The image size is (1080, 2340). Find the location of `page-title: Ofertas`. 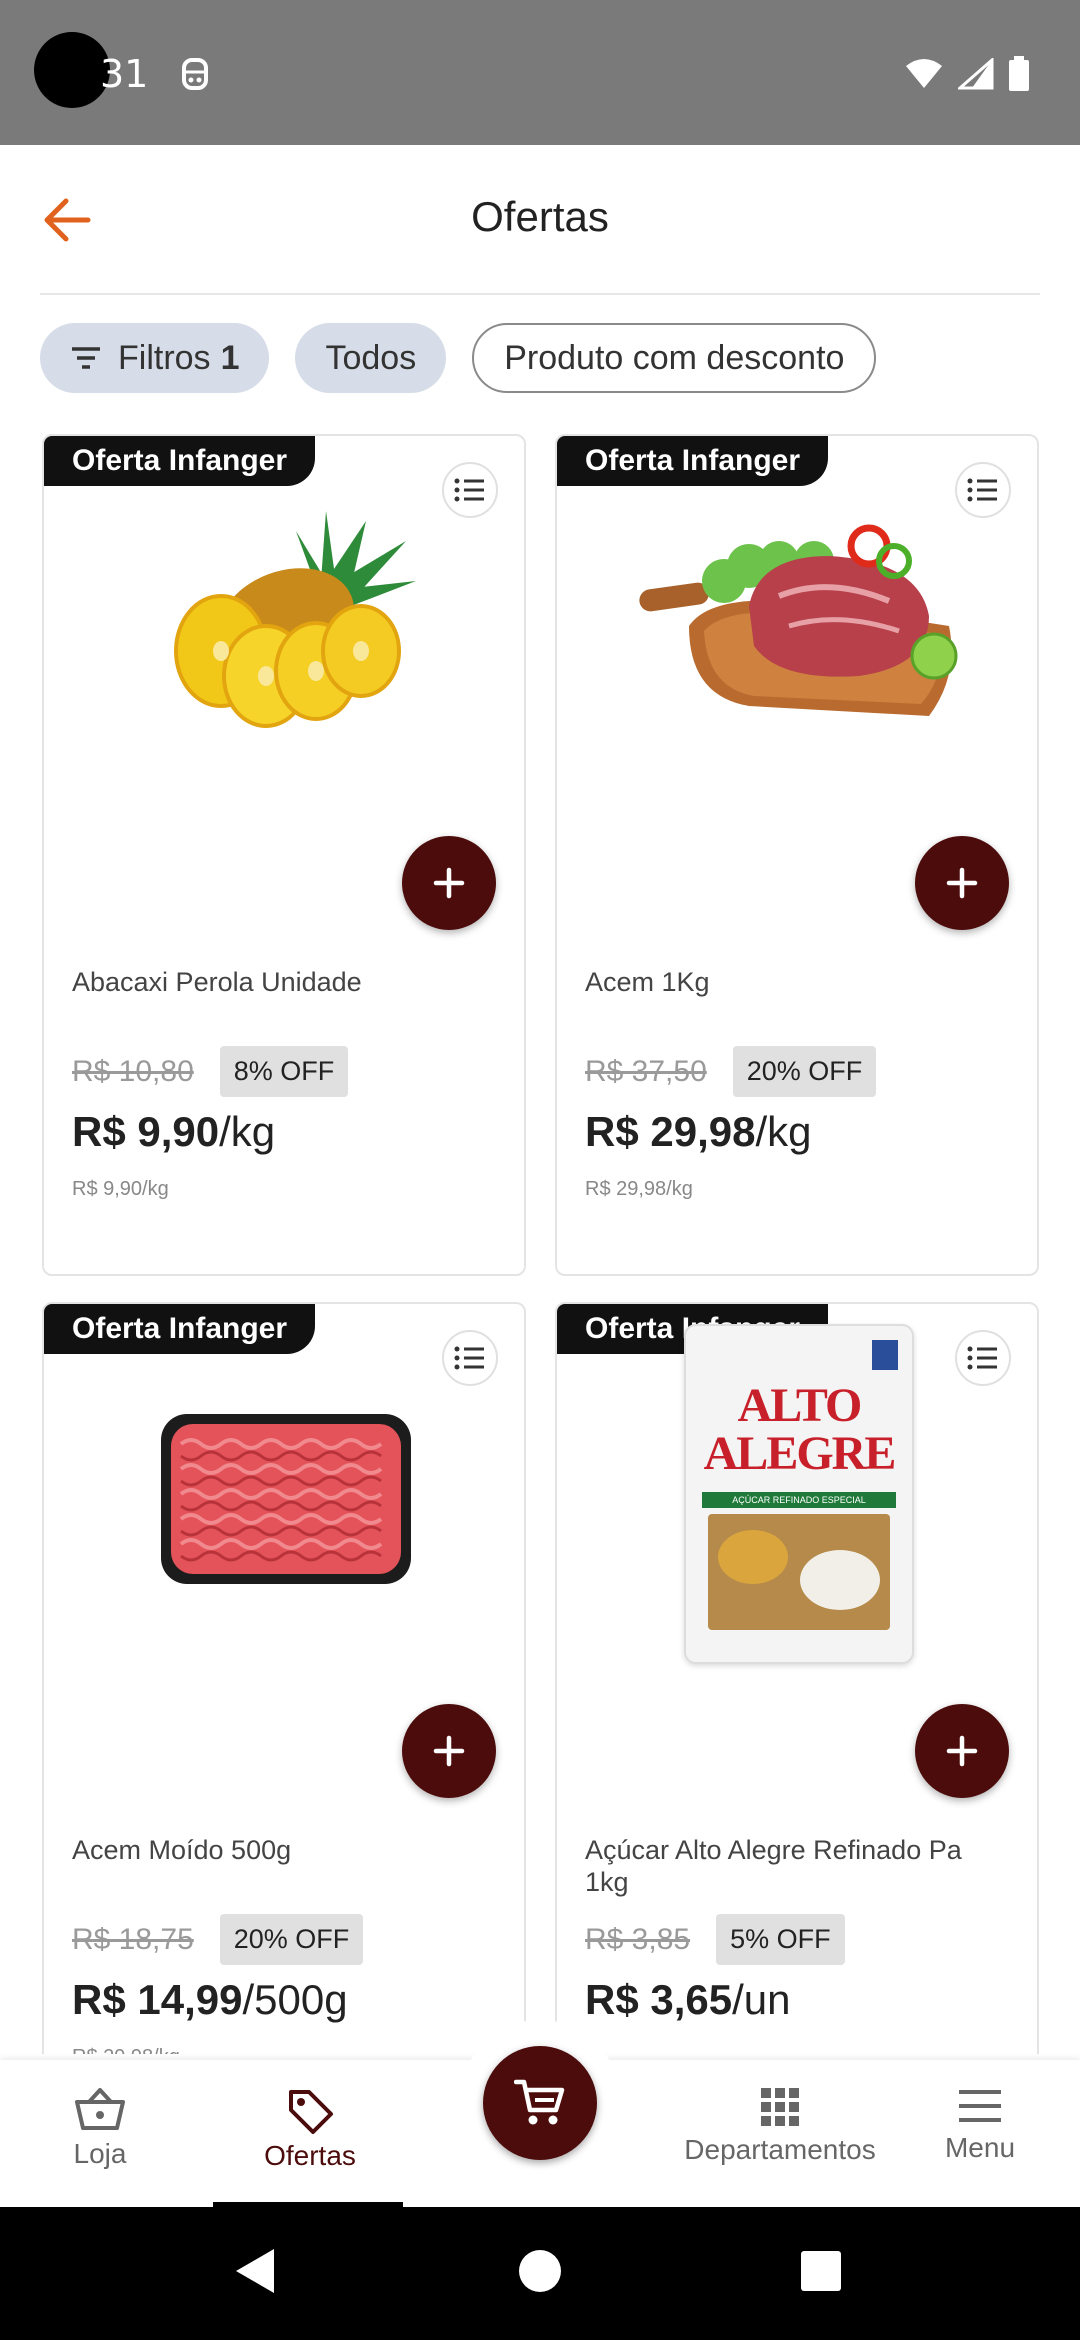

page-title: Ofertas is located at coordinates (540, 216).